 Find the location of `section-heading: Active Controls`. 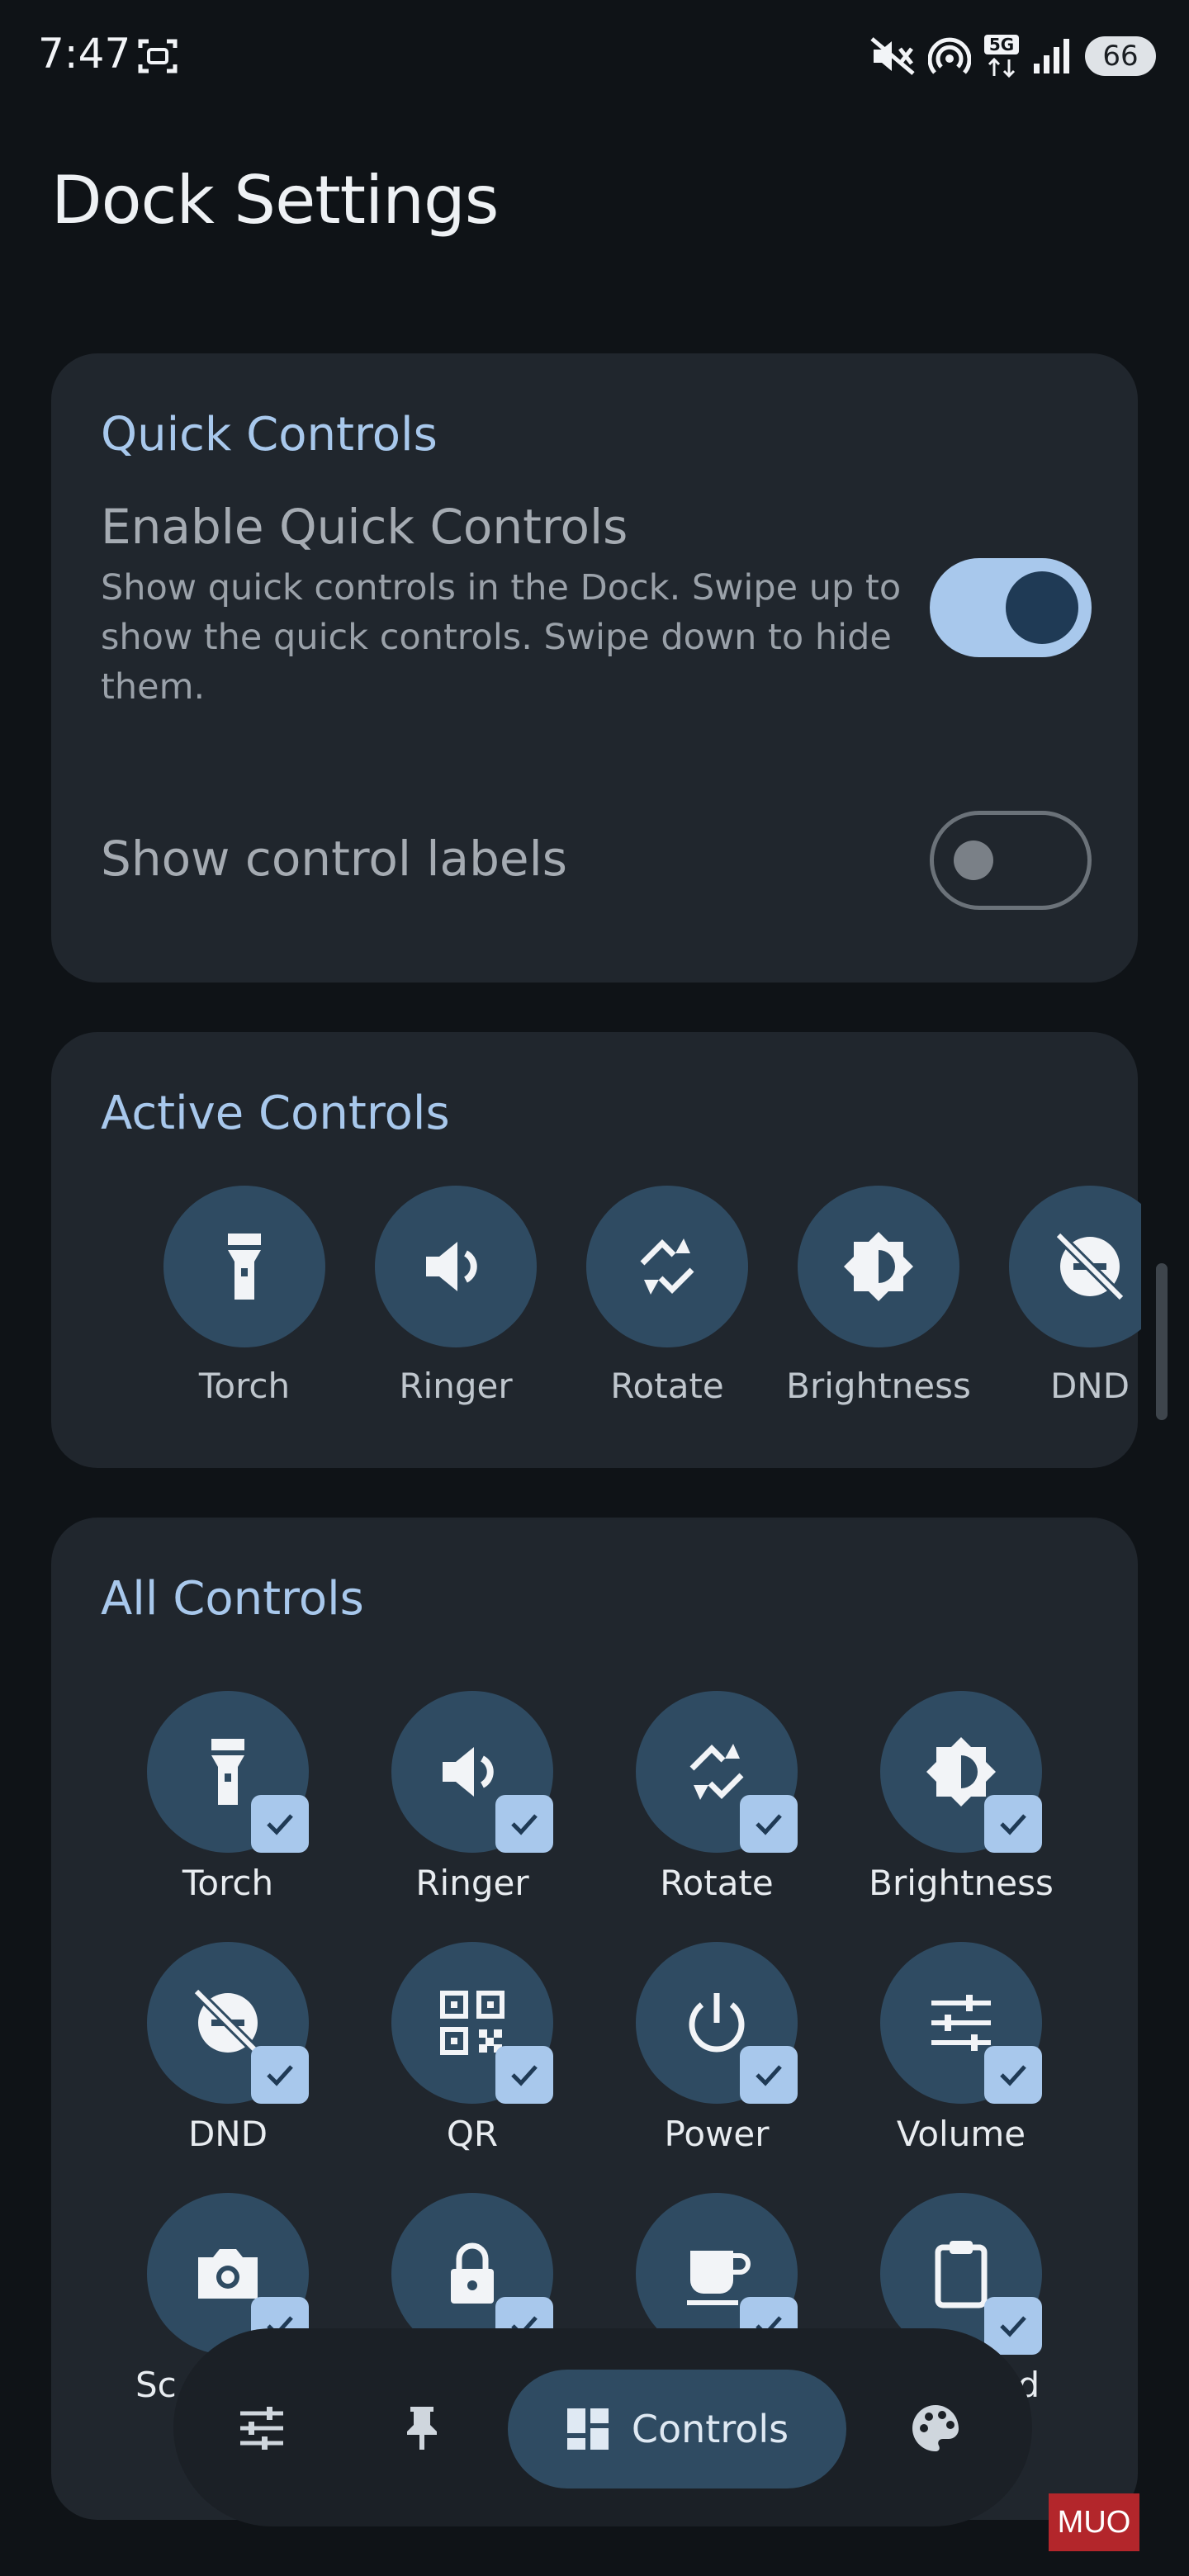

section-heading: Active Controls is located at coordinates (275, 1113).